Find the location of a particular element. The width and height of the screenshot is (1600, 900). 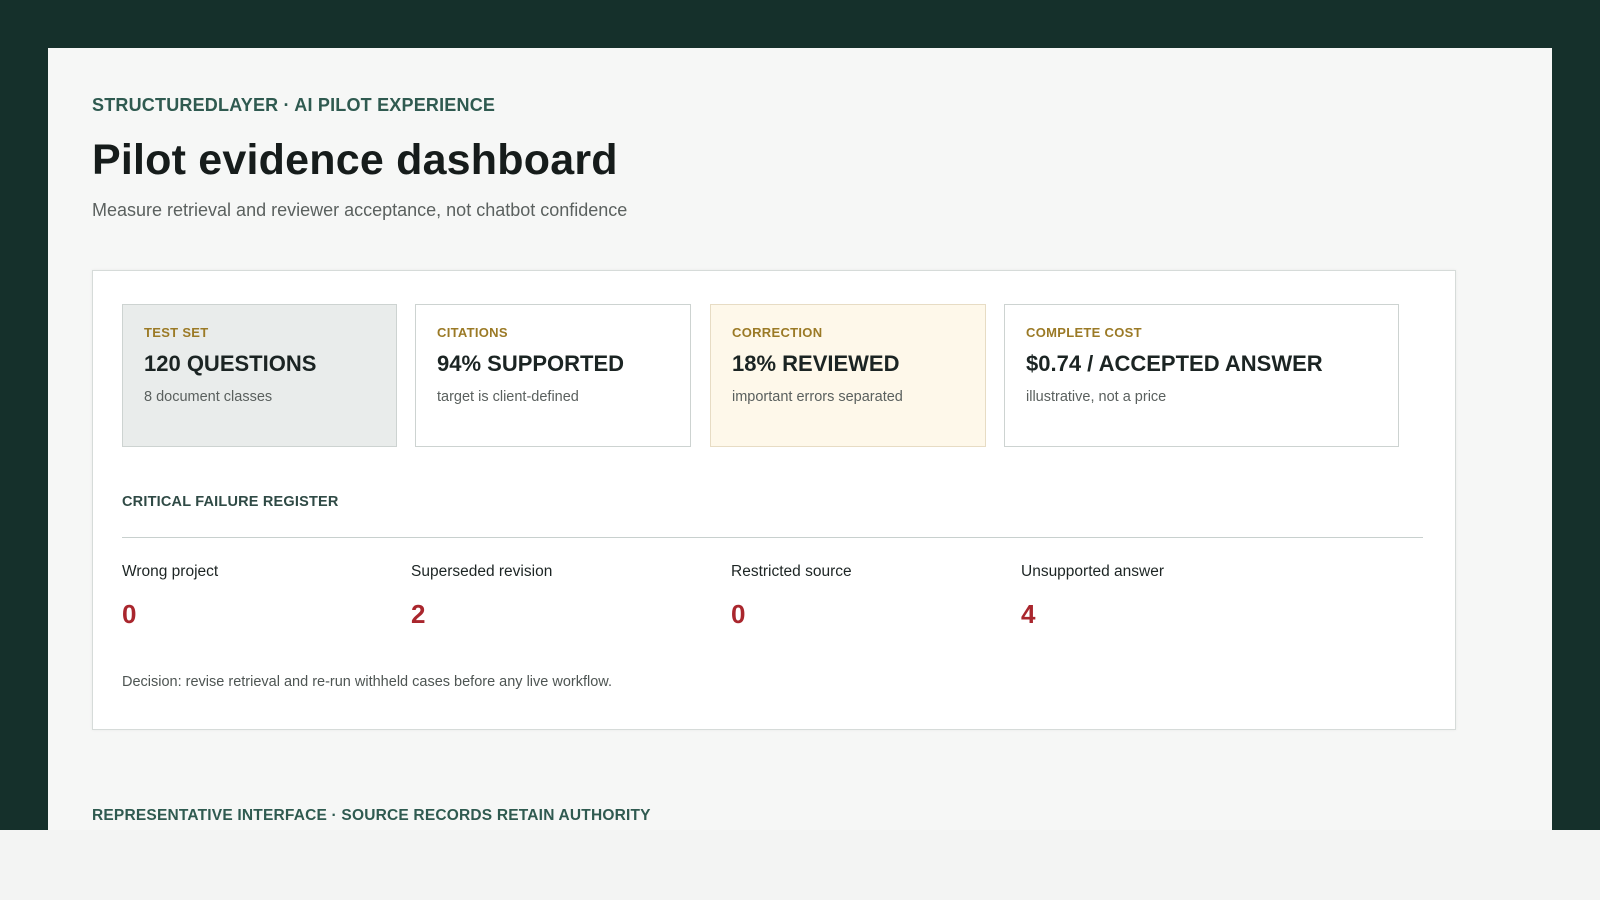

metric-label: COMPLETE COST is located at coordinates (1084, 332).